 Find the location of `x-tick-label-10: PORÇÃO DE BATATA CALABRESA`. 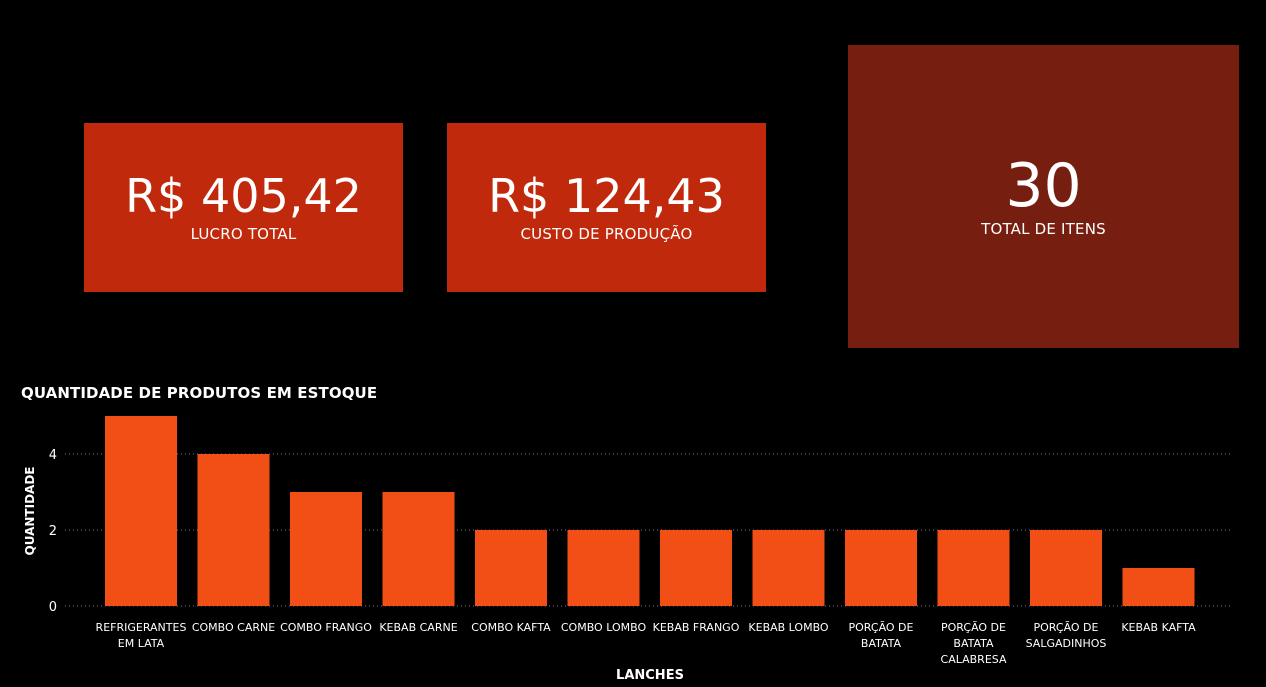

x-tick-label-10: PORÇÃO DE BATATA CALABRESA is located at coordinates (974, 643).